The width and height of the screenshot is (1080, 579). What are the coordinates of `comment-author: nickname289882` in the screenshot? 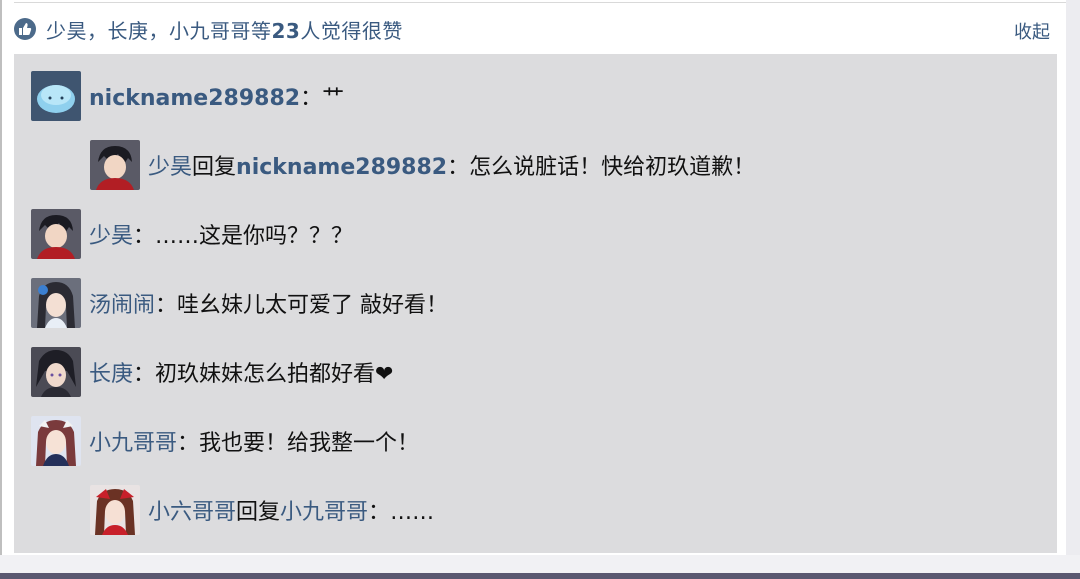 It's located at (194, 98).